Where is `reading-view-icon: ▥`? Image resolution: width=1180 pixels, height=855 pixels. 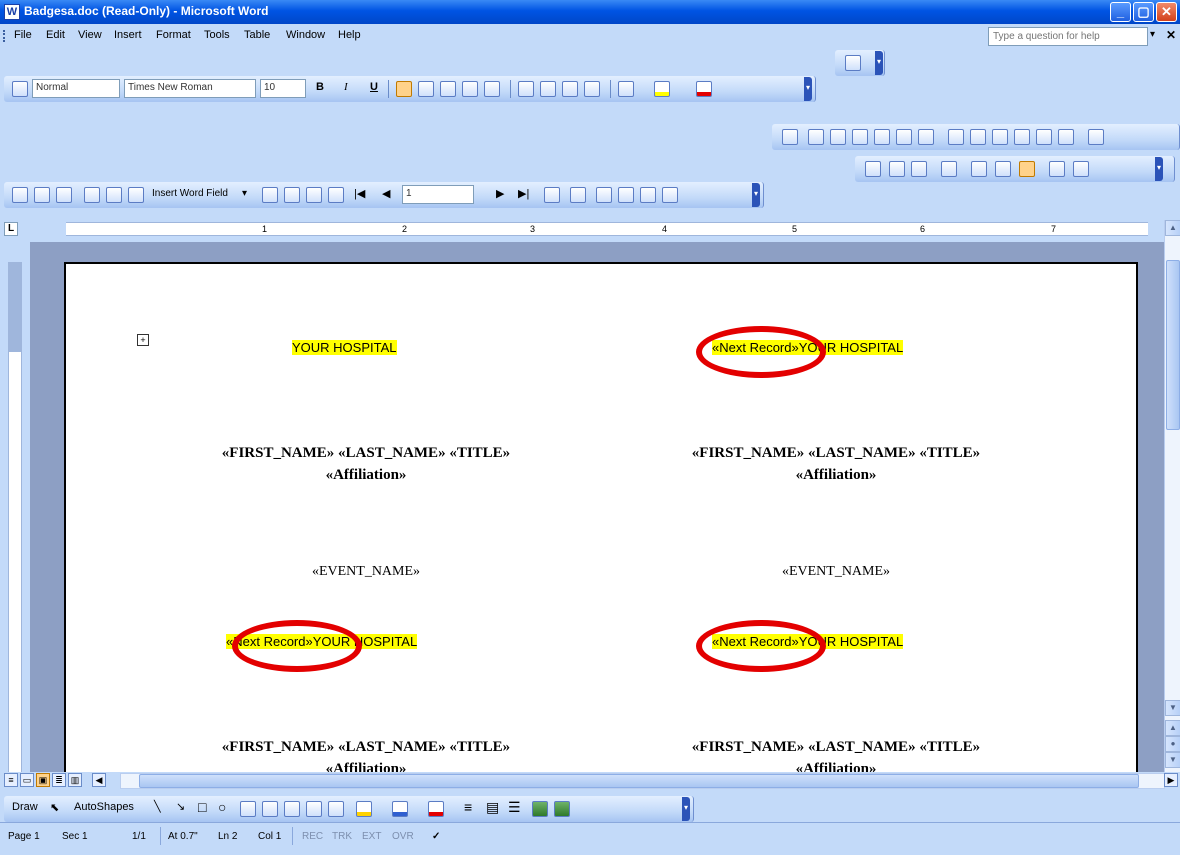
reading-view-icon: ▥ is located at coordinates (75, 780).